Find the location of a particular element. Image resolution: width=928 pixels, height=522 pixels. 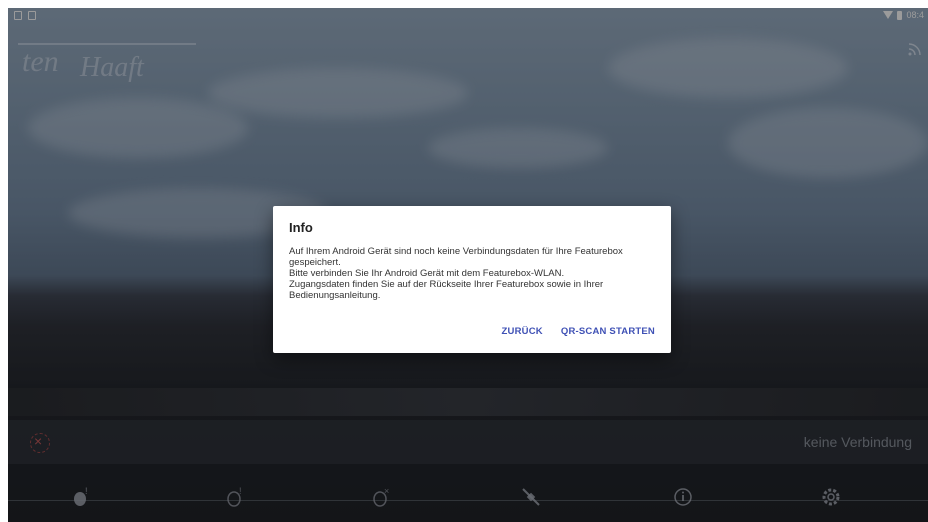

dialog-title: Info is located at coordinates (301, 227).